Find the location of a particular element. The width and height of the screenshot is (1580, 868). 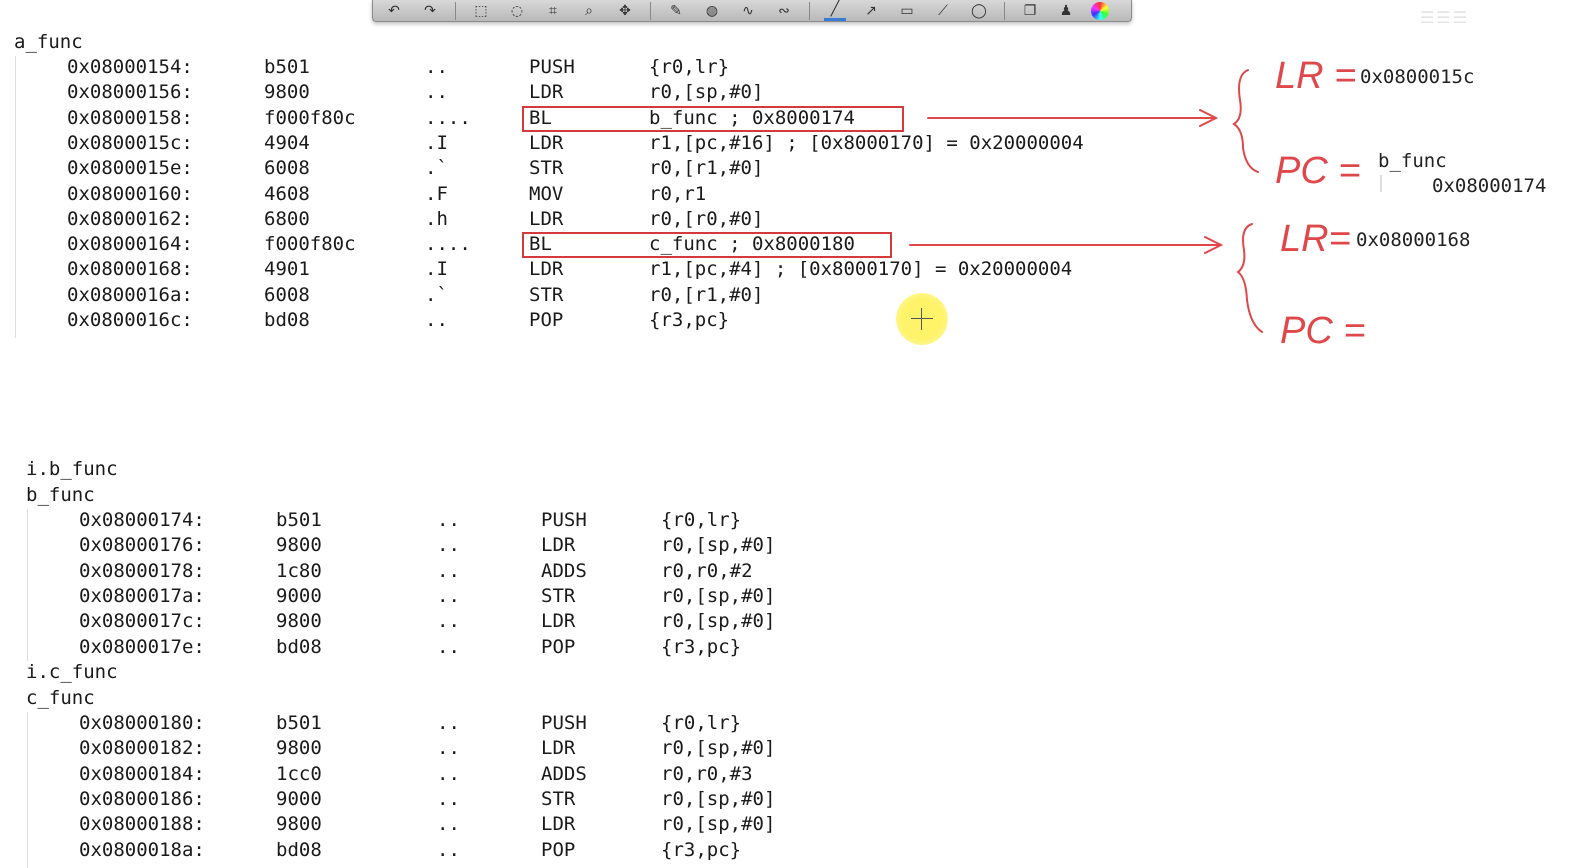

lr-label-2: LR= is located at coordinates (1315, 239).